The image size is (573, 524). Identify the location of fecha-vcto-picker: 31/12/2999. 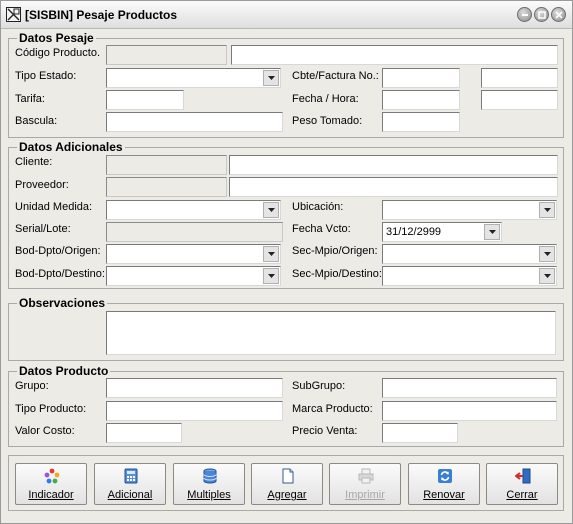
(442, 232).